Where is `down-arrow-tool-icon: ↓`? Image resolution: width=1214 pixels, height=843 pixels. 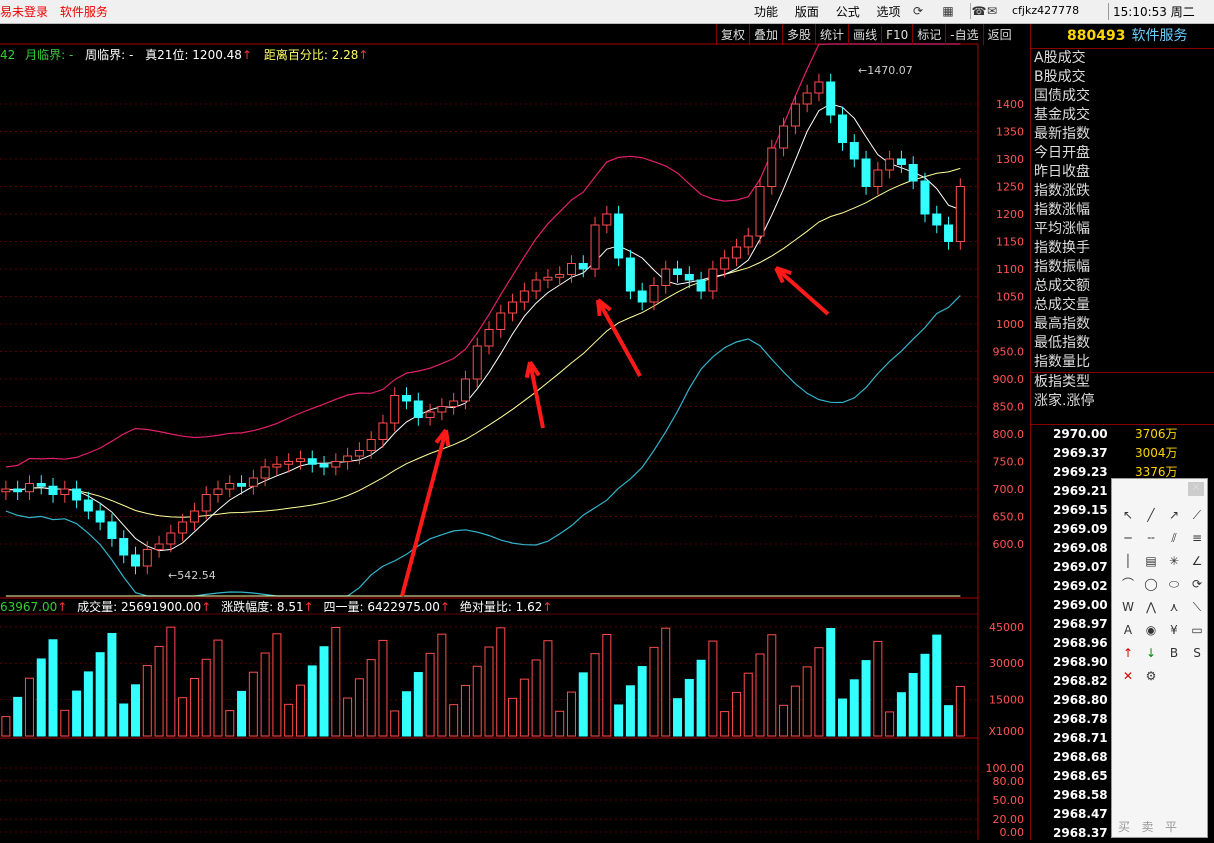
down-arrow-tool-icon: ↓ is located at coordinates (1151, 653).